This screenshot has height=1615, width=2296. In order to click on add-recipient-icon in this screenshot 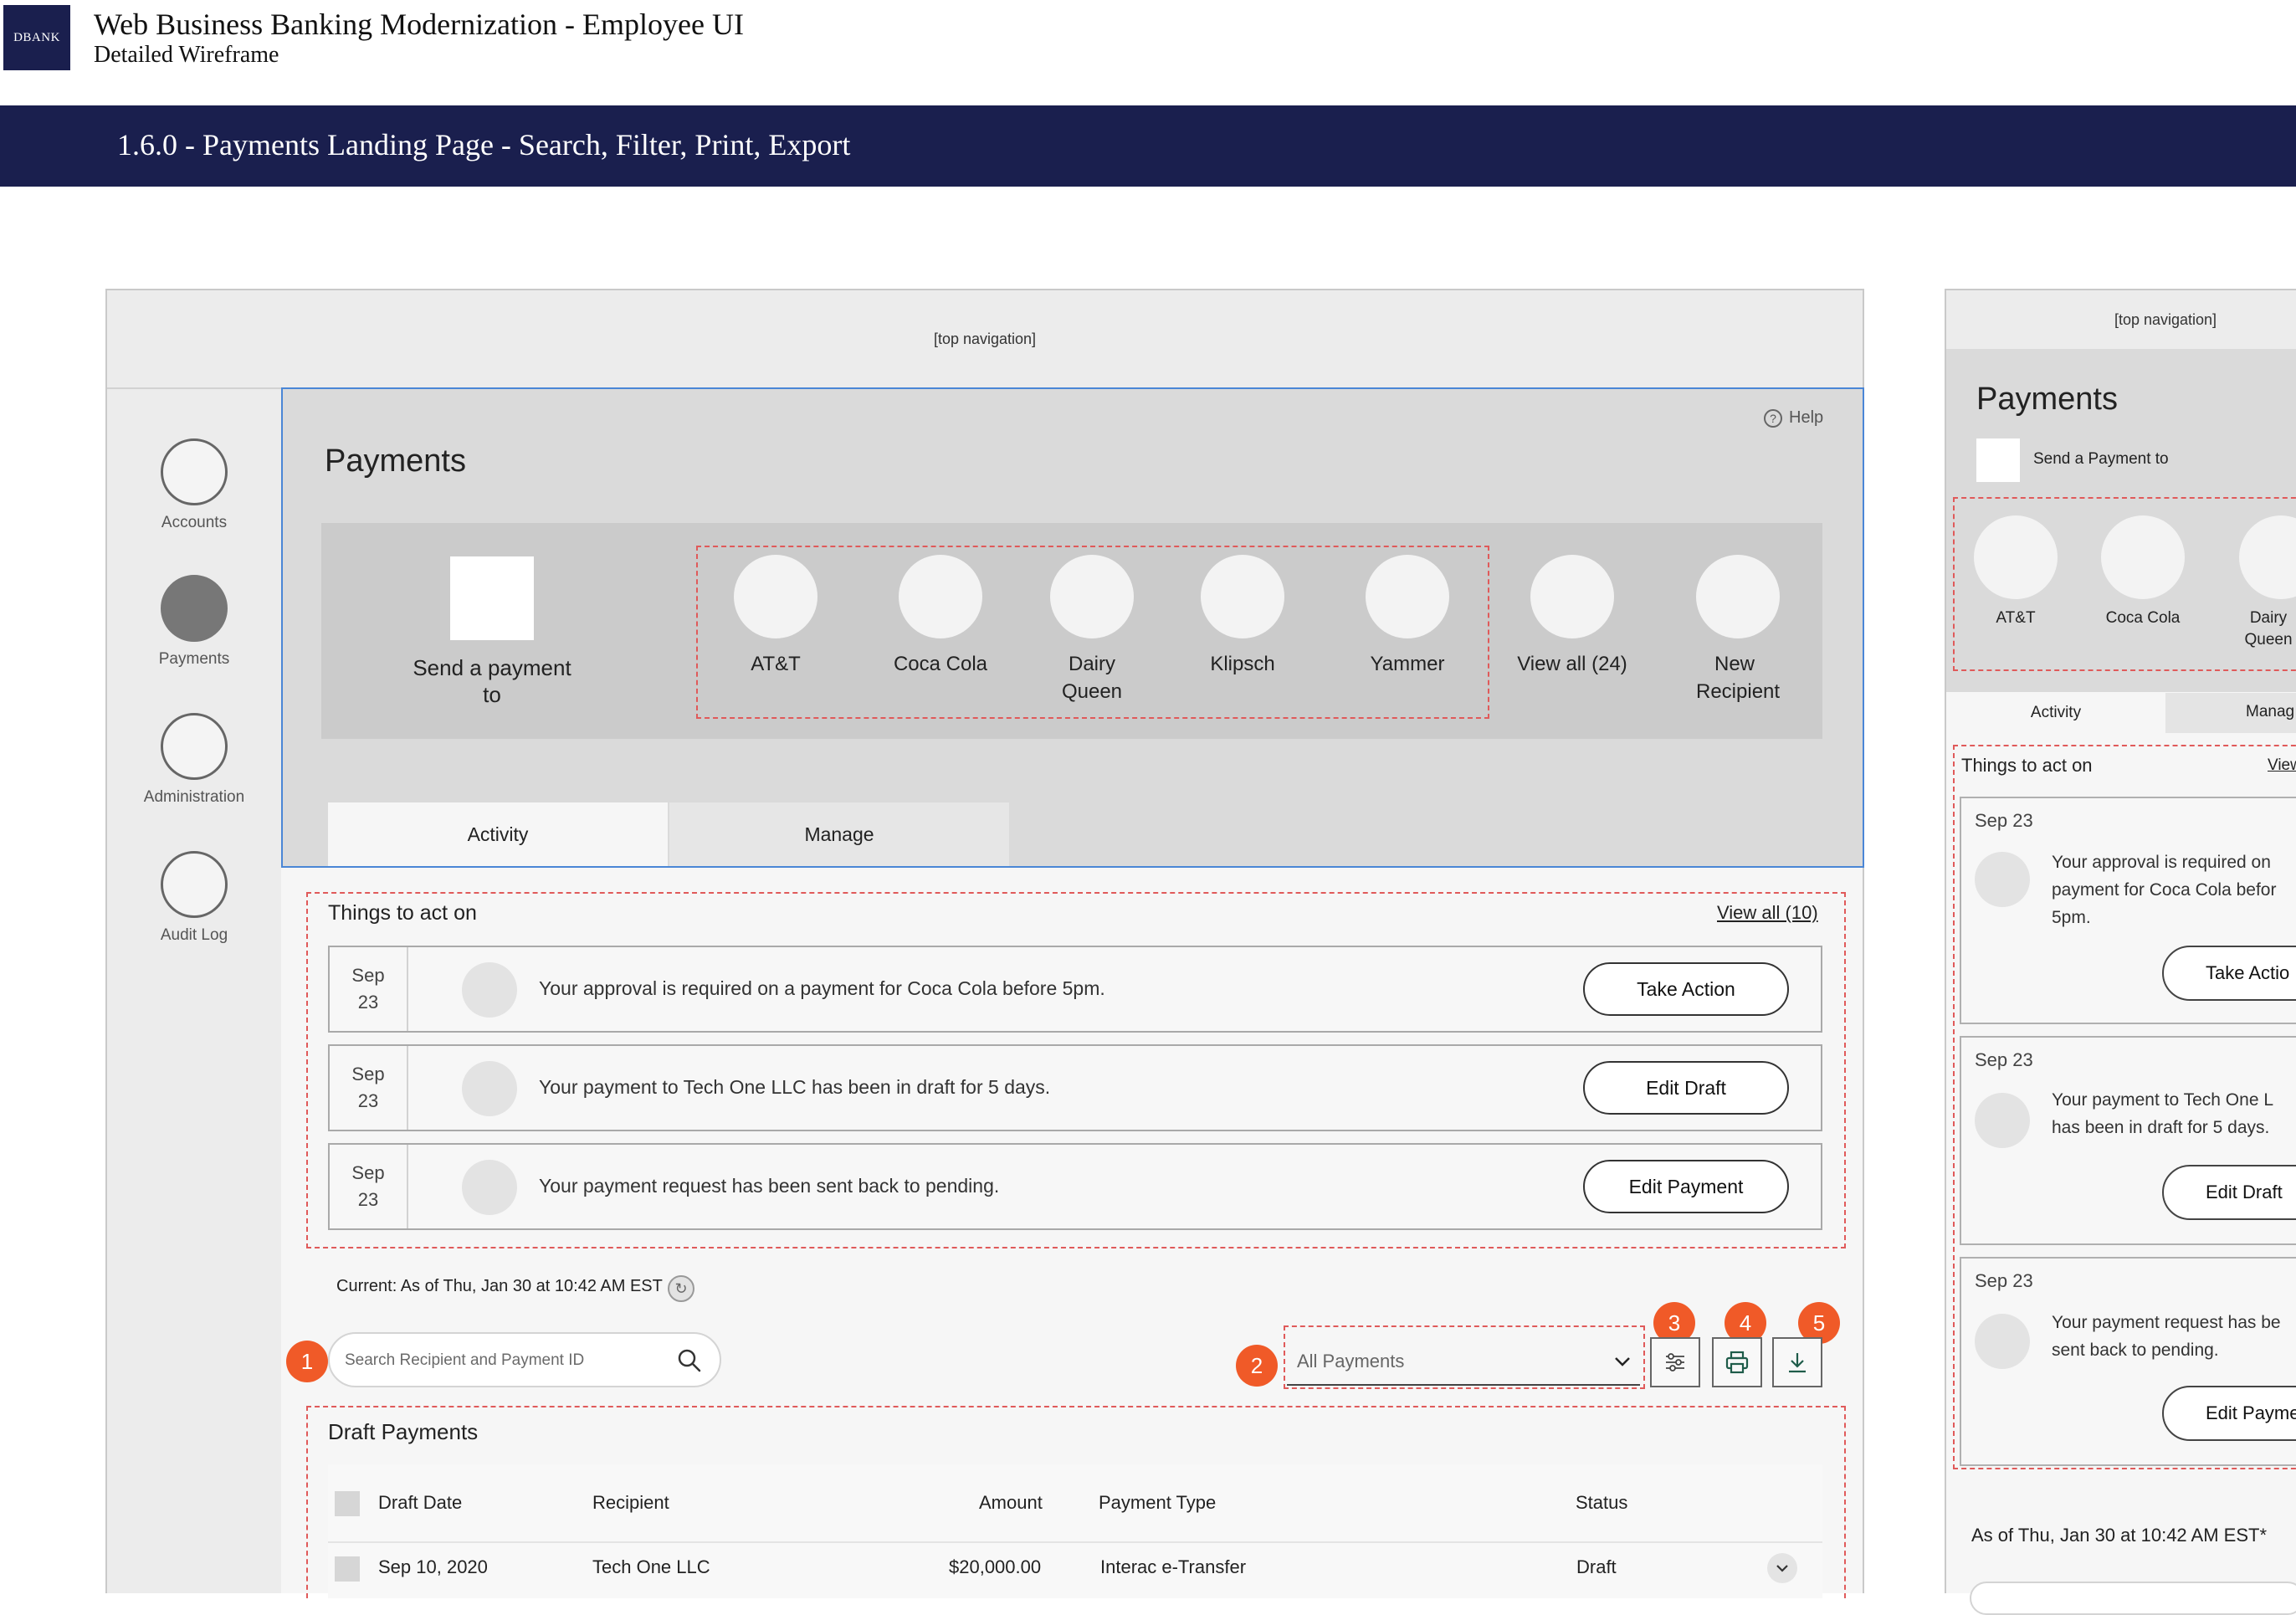, I will do `click(1738, 596)`.